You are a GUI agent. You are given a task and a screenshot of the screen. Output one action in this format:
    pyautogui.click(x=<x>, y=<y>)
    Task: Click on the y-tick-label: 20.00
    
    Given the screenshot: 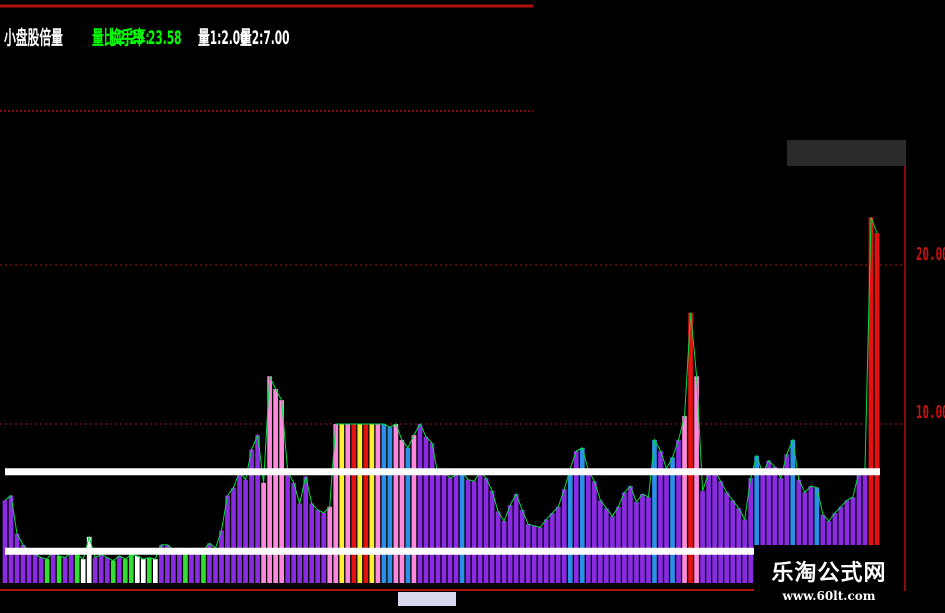 What is the action you would take?
    pyautogui.click(x=930, y=254)
    